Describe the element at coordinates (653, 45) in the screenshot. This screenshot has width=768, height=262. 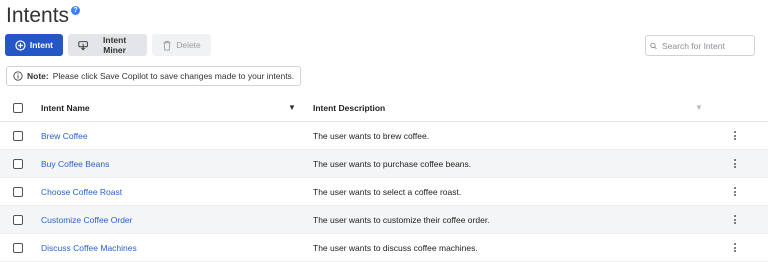
I see `search-icon` at that location.